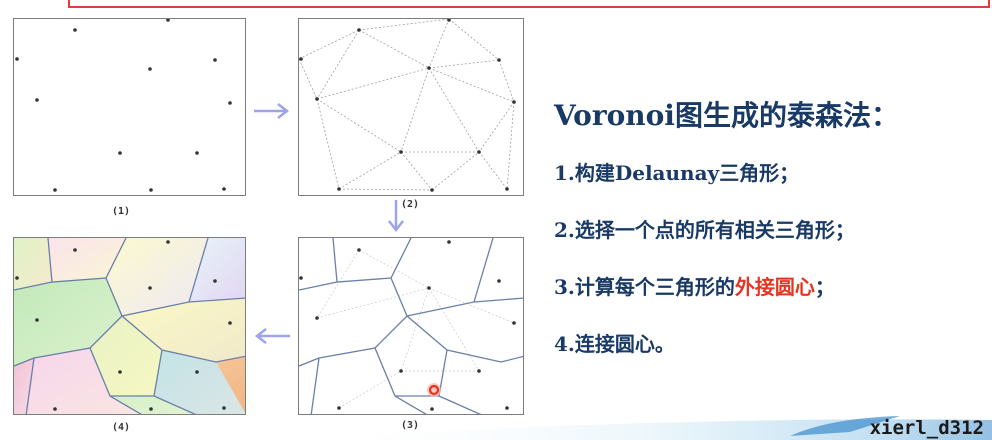 Image resolution: width=992 pixels, height=440 pixels. What do you see at coordinates (667, 173) in the screenshot?
I see `step-1-delaunay: Delaunay` at bounding box center [667, 173].